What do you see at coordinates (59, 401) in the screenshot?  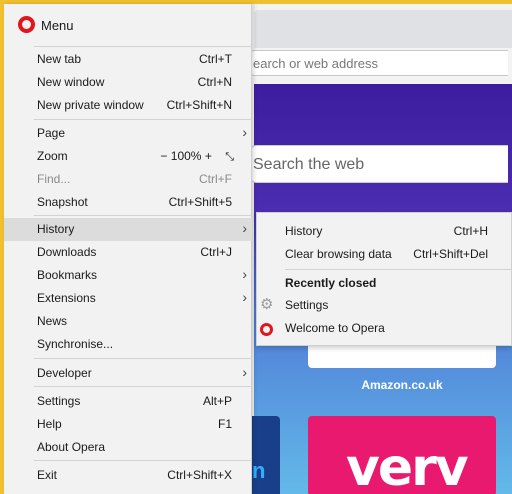 I see `menu-item-label: Settings` at bounding box center [59, 401].